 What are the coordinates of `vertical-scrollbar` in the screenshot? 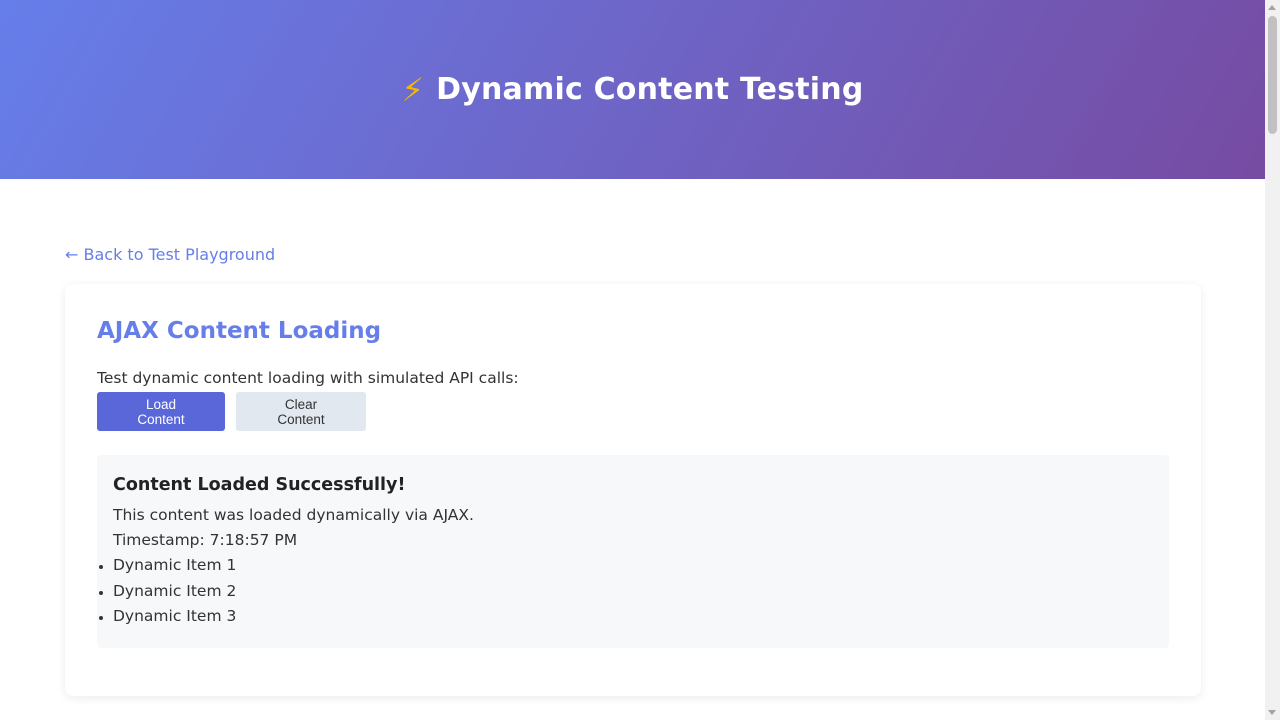 It's located at (1272, 360).